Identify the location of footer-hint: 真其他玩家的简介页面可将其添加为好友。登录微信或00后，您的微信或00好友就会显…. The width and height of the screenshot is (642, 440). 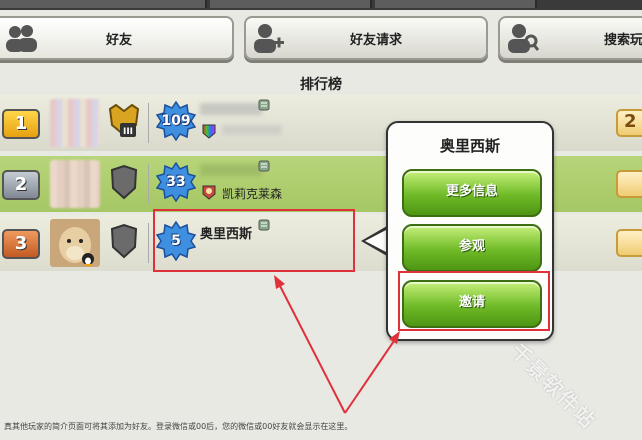
(178, 426).